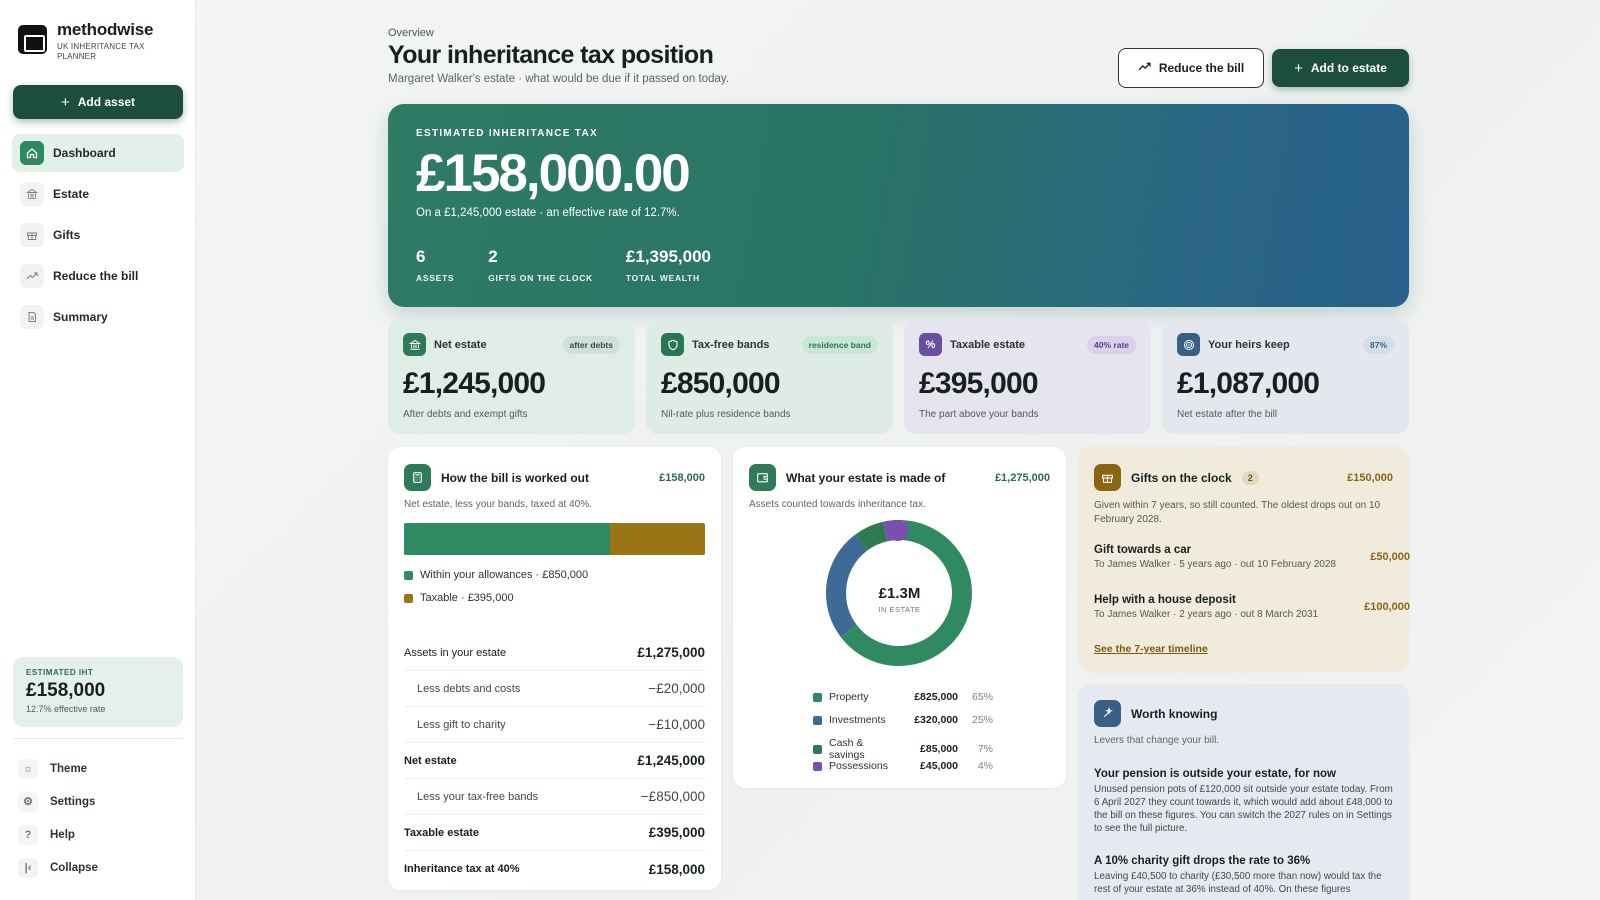  What do you see at coordinates (60, 672) in the screenshot?
I see `estimated-iht-label: ESTIMATED IHT` at bounding box center [60, 672].